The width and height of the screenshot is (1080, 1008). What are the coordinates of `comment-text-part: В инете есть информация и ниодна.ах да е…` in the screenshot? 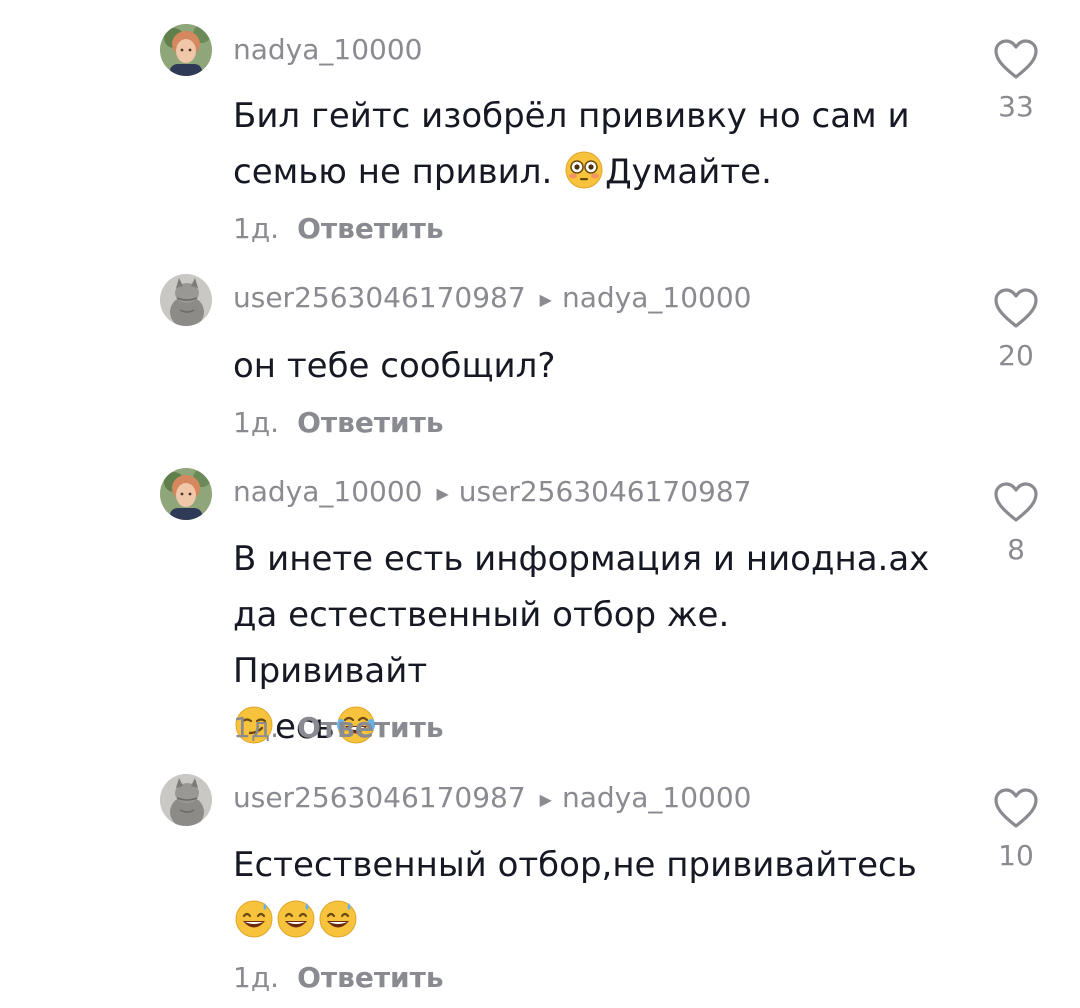 It's located at (581, 615).